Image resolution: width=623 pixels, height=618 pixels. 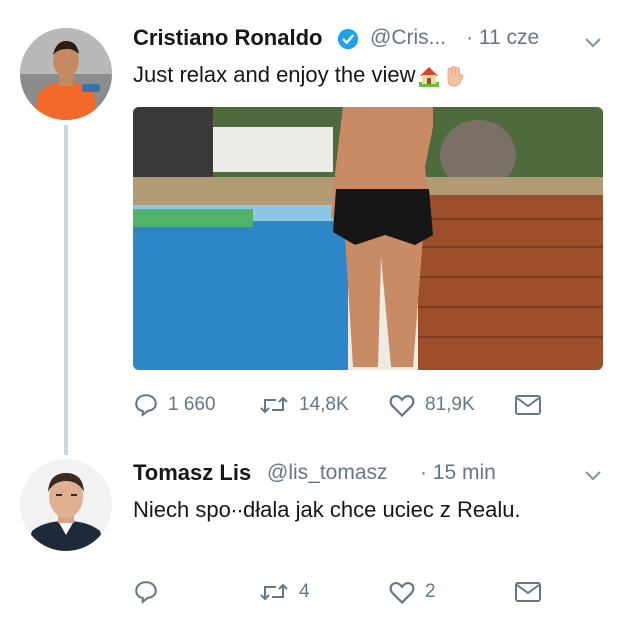 I want to click on like-button: 2, so click(x=412, y=592).